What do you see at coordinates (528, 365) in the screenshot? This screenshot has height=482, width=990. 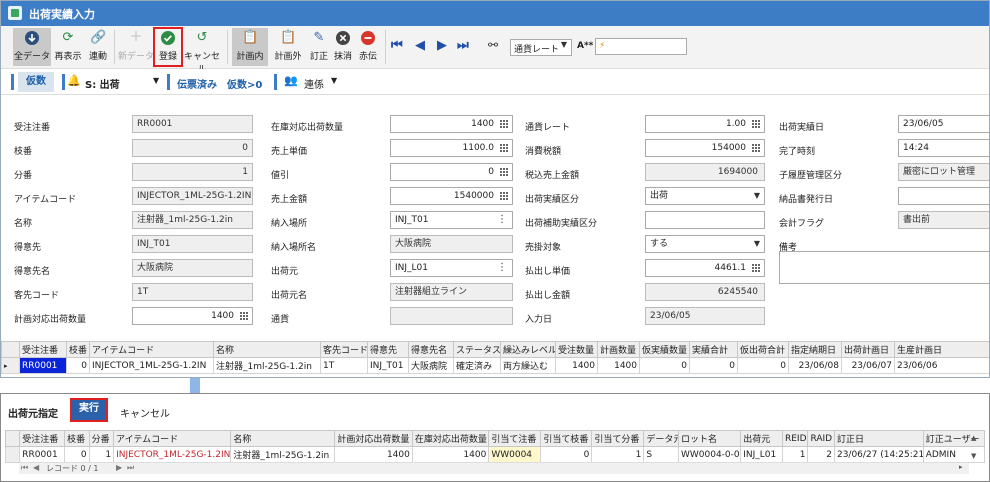 I see `table-cell: 両方繰込む` at bounding box center [528, 365].